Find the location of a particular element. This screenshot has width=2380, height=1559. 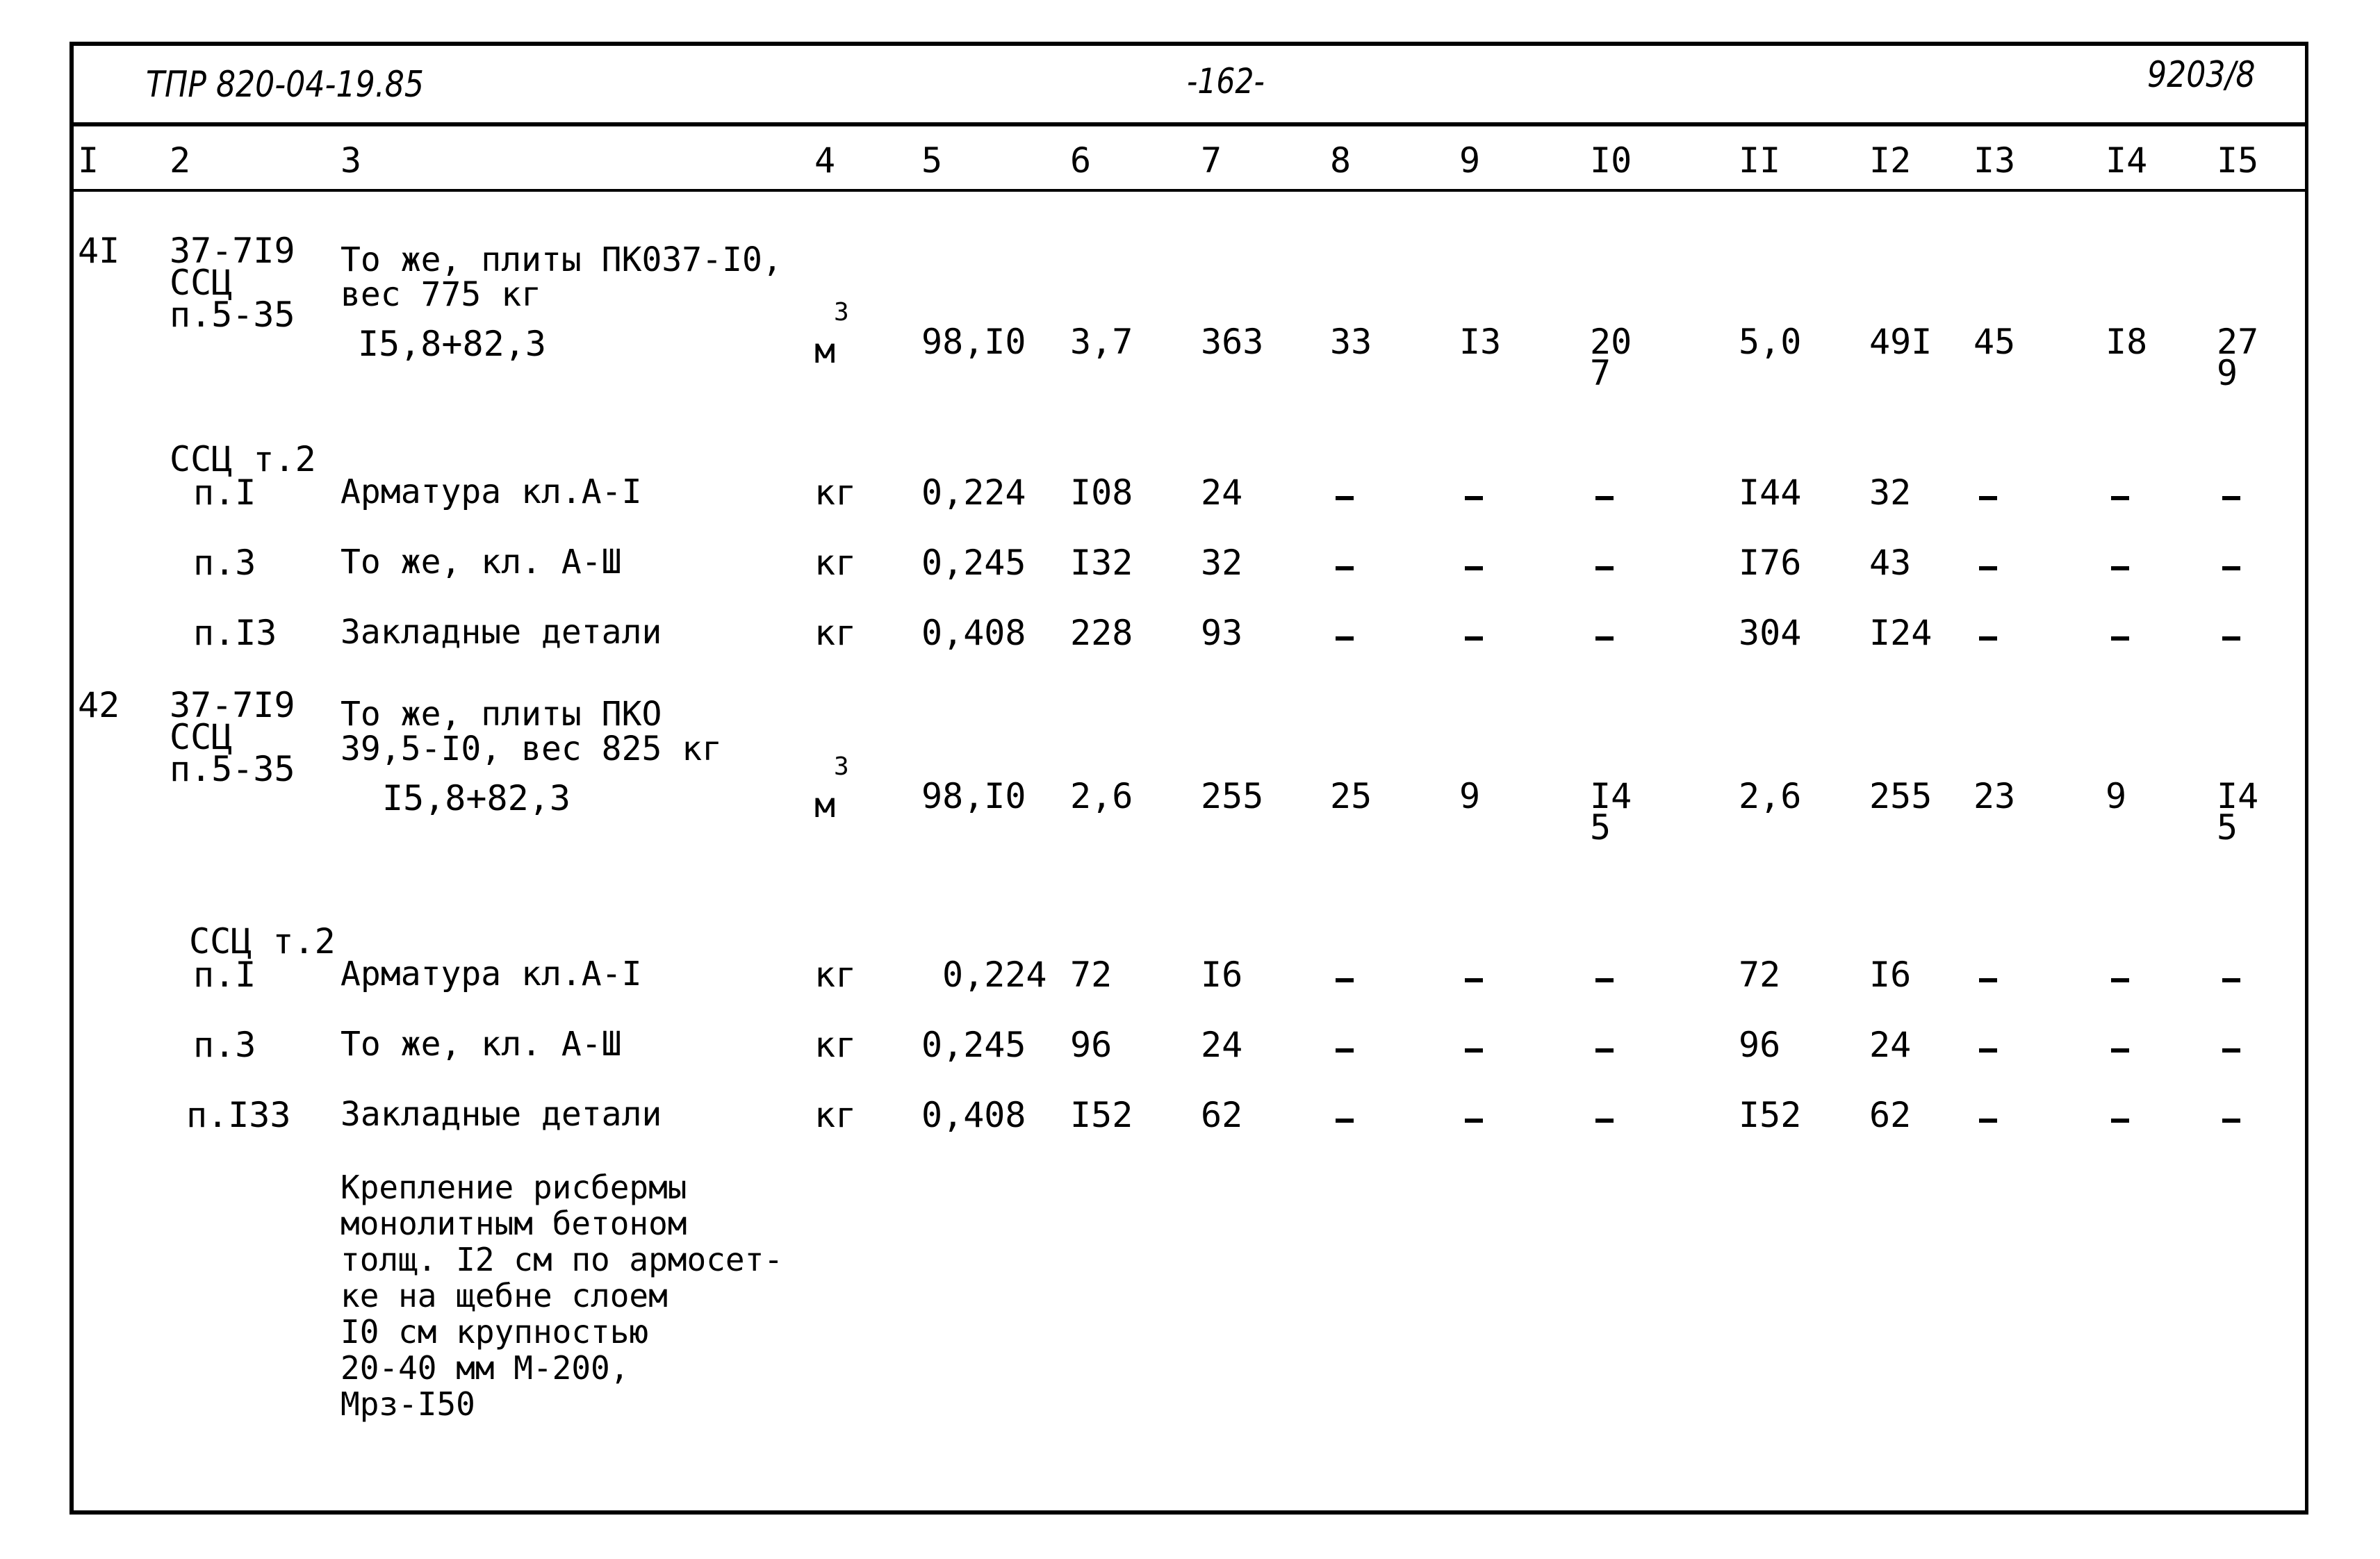

sub-row-value-col-6: I32 is located at coordinates (1101, 563).